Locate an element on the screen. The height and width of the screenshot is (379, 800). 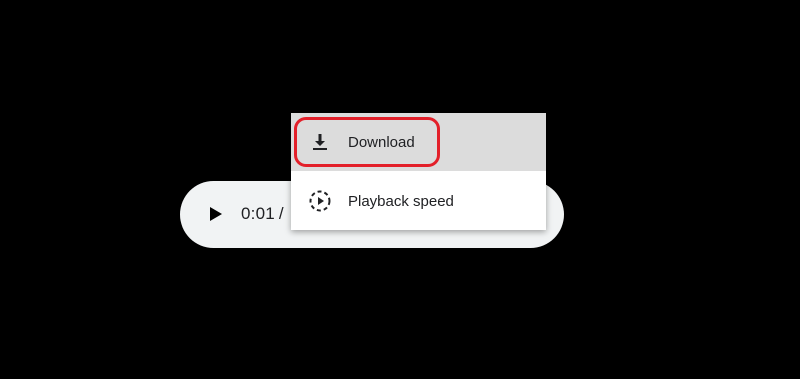
overflow-menu: Download Playback speed is located at coordinates (418, 171).